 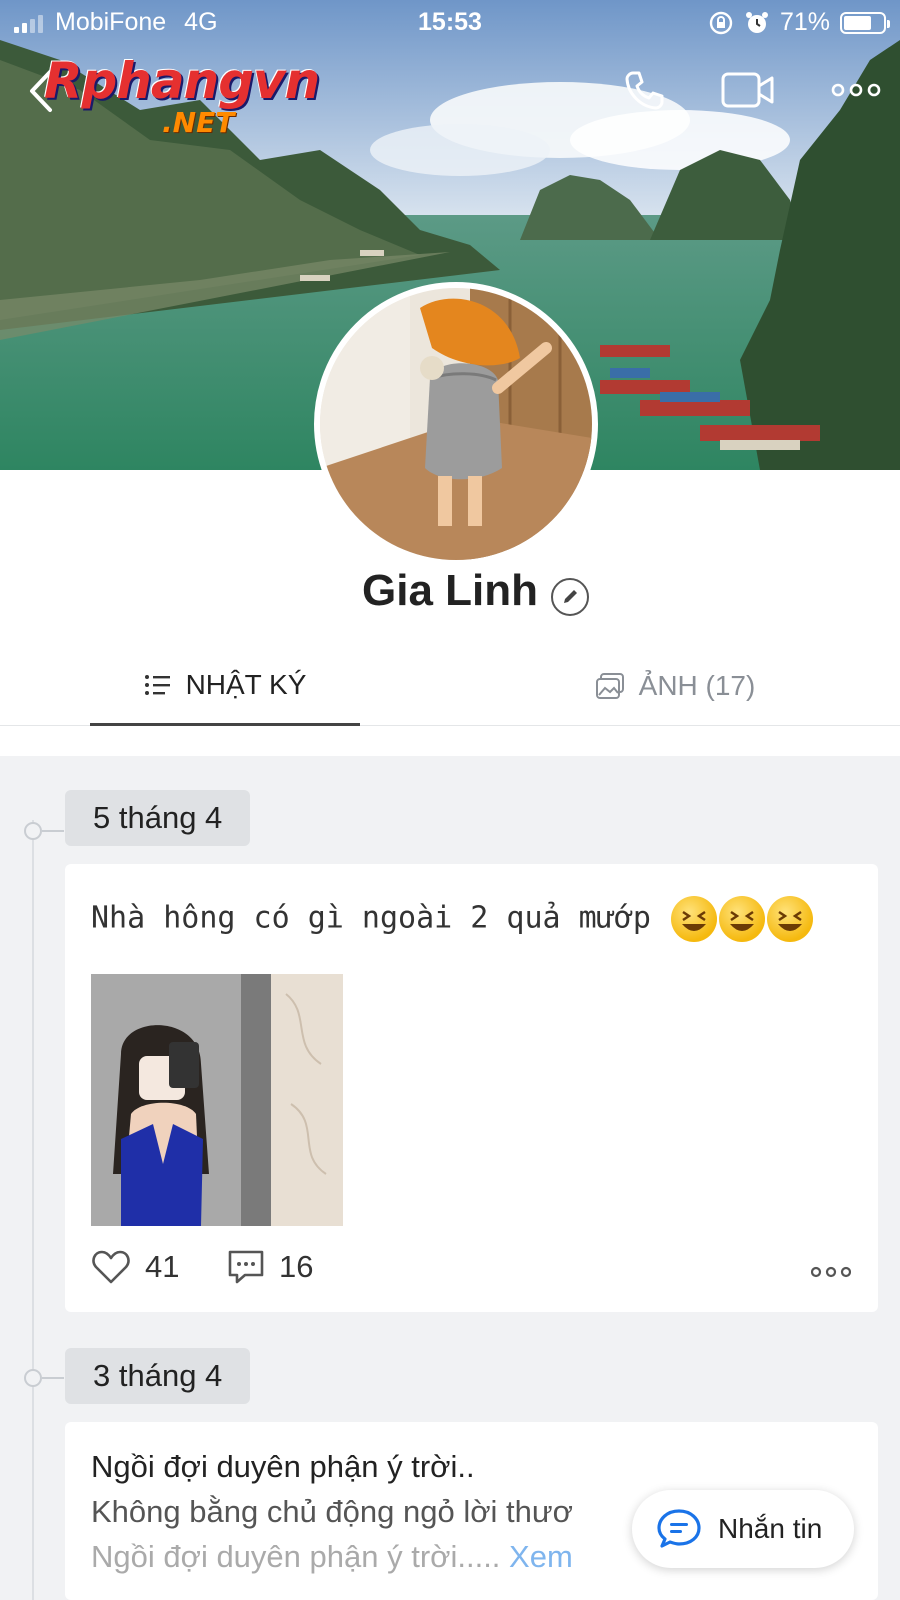 I want to click on like-count: 41, so click(x=162, y=1266).